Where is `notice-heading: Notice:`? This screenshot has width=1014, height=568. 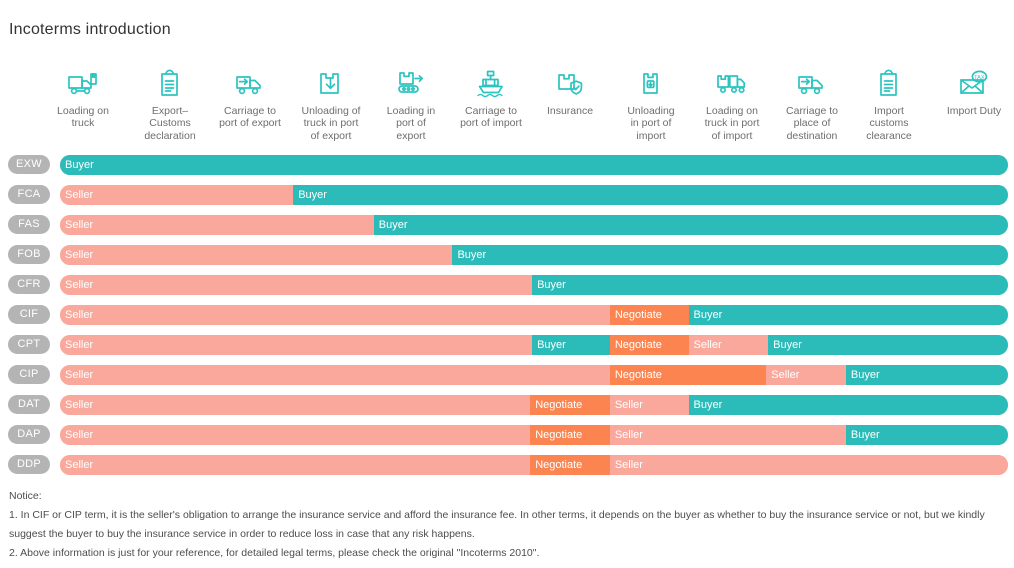
notice-heading: Notice: is located at coordinates (25, 496).